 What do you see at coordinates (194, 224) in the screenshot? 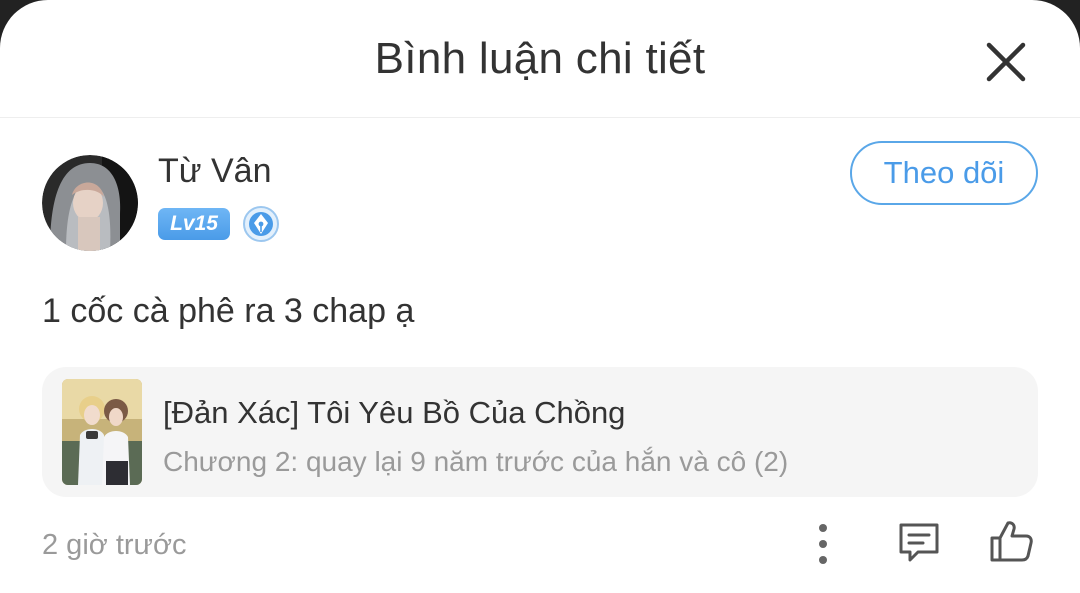
I see `level-badge: Lv15` at bounding box center [194, 224].